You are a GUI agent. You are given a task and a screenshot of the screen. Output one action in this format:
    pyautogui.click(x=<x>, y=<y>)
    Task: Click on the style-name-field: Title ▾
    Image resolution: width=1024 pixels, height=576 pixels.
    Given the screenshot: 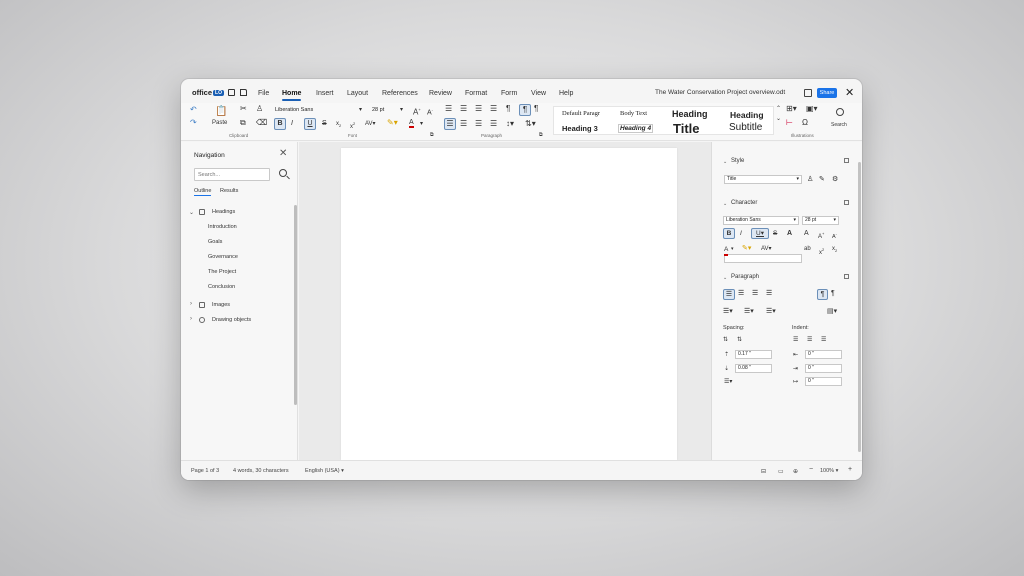 What is the action you would take?
    pyautogui.click(x=763, y=179)
    